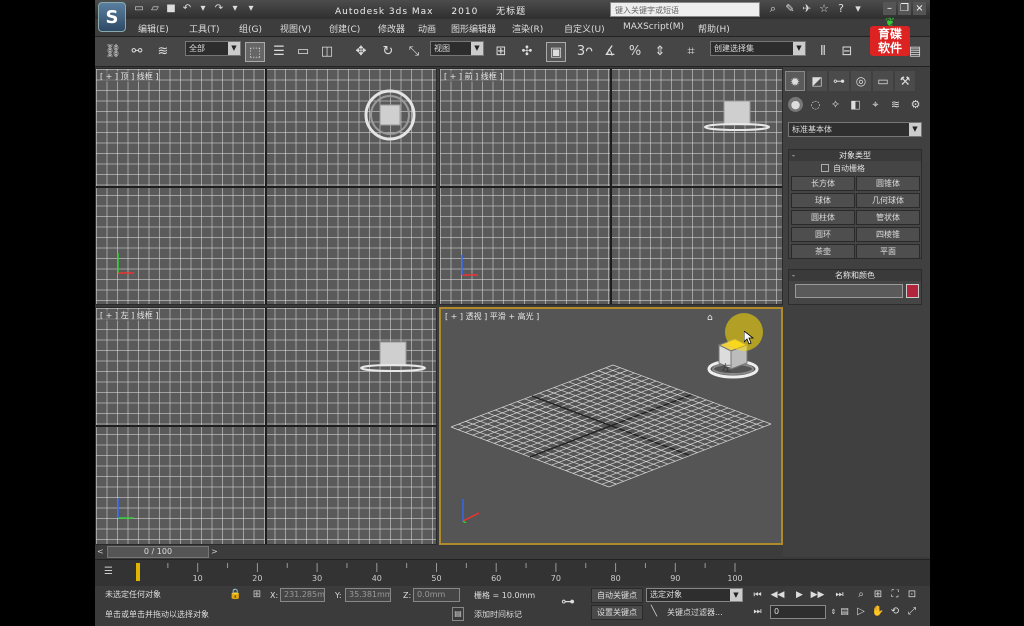 This screenshot has width=1024, height=626. I want to click on time-slider-prev: <, so click(101, 552).